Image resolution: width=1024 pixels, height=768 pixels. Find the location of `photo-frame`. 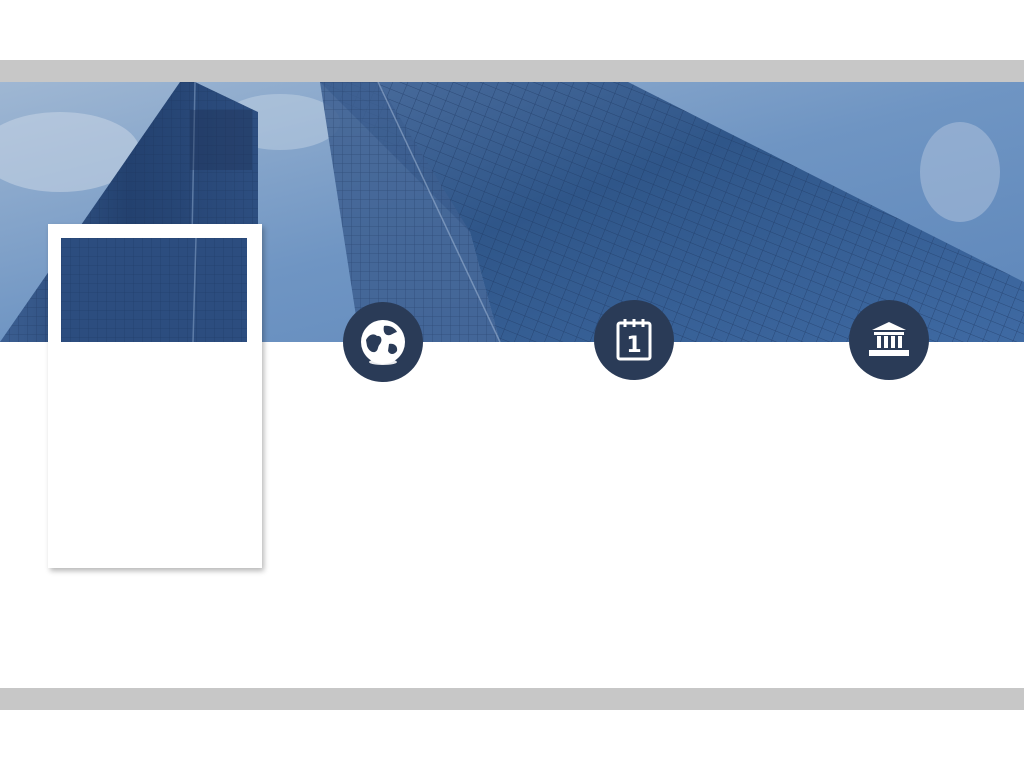

photo-frame is located at coordinates (155, 396).